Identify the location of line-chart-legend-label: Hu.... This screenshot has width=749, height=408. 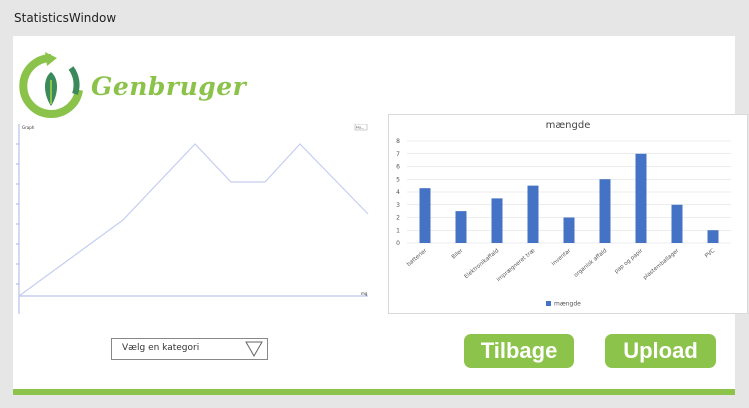
(360, 128).